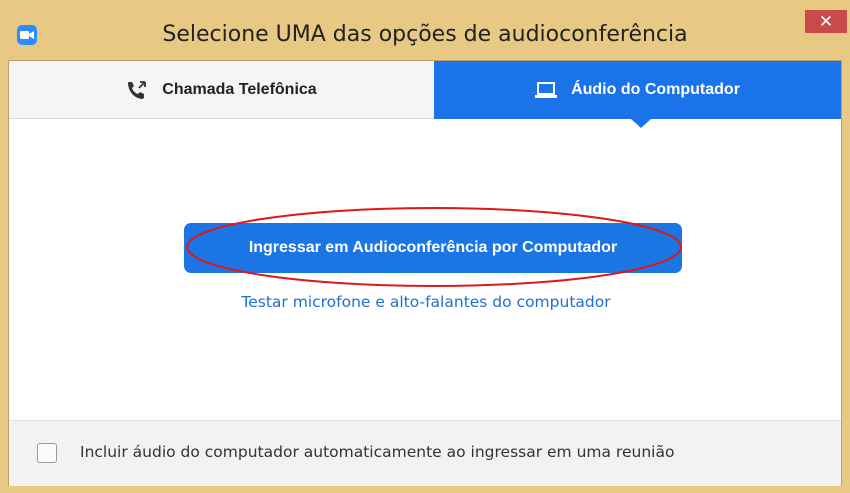 The height and width of the screenshot is (493, 850). I want to click on tab-phone-call: Chamada Telefônica, so click(221, 90).